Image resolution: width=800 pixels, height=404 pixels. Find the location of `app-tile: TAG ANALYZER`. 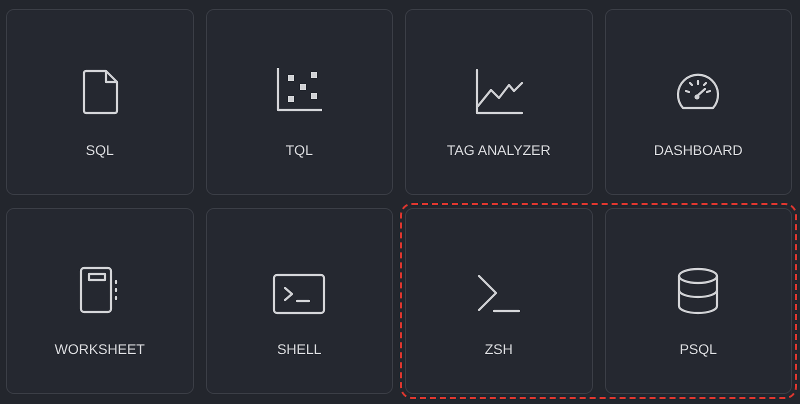

app-tile: TAG ANALYZER is located at coordinates (498, 102).